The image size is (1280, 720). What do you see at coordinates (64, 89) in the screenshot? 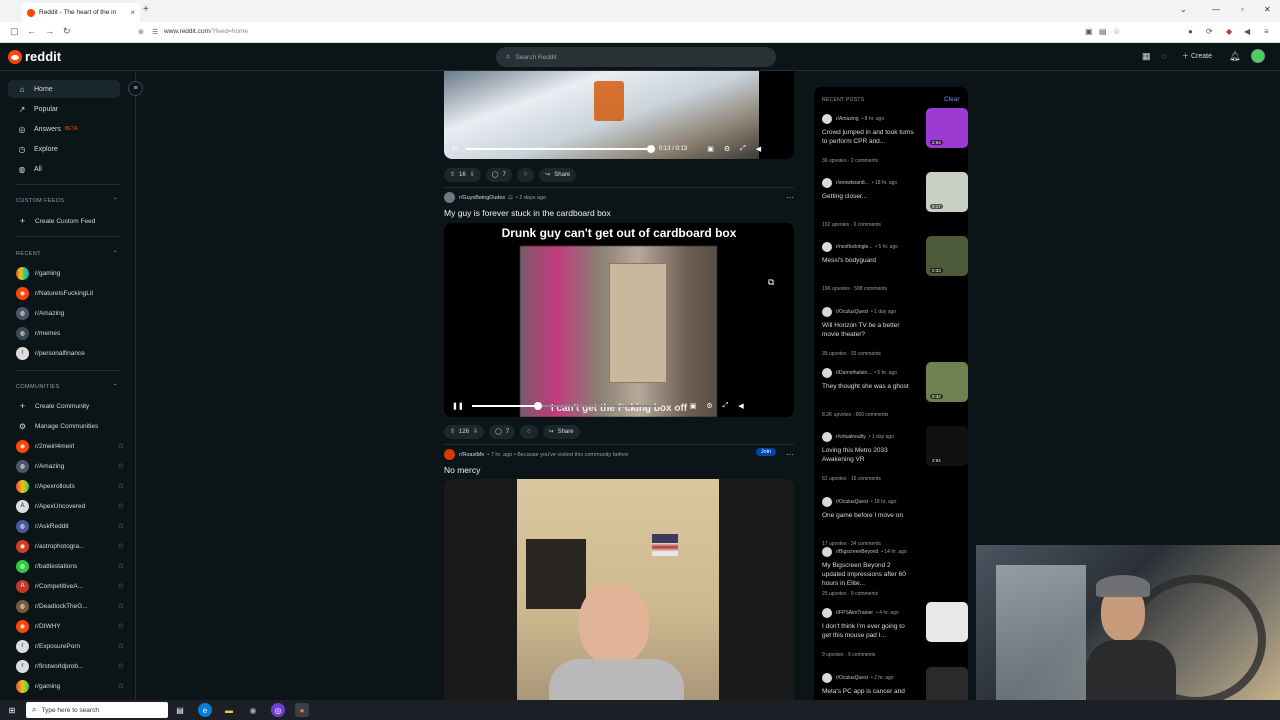
I see `sidebar-item-home: ⌂ Home` at bounding box center [64, 89].